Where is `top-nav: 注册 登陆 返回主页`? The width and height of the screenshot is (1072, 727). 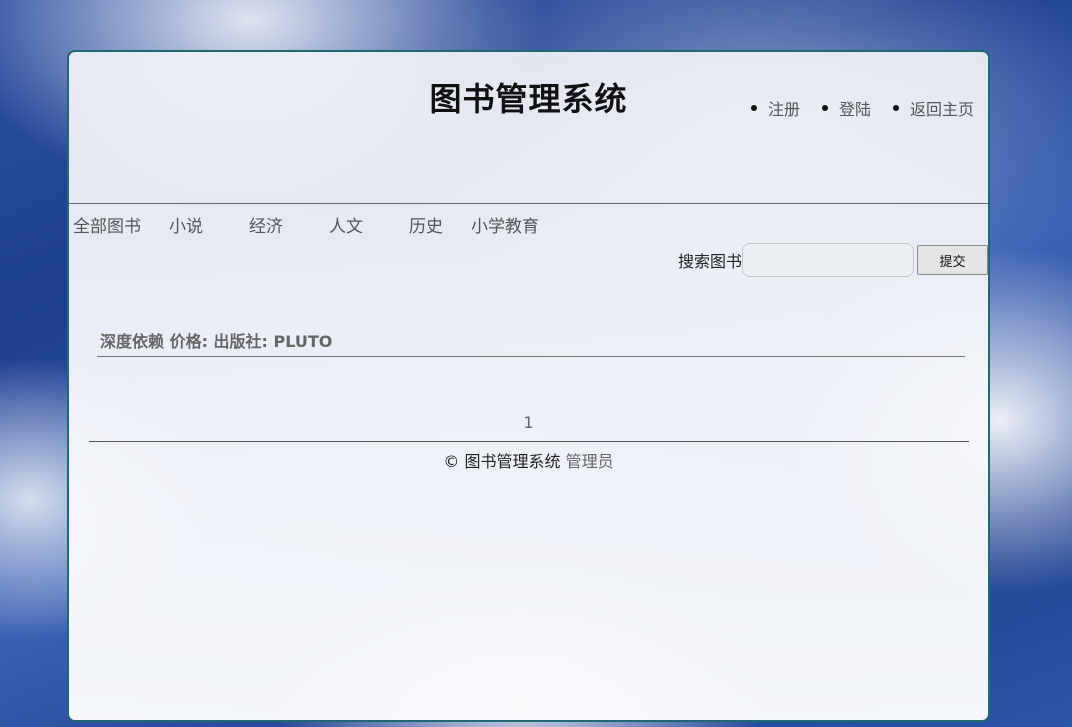 top-nav: 注册 登陆 返回主页 is located at coordinates (851, 108).